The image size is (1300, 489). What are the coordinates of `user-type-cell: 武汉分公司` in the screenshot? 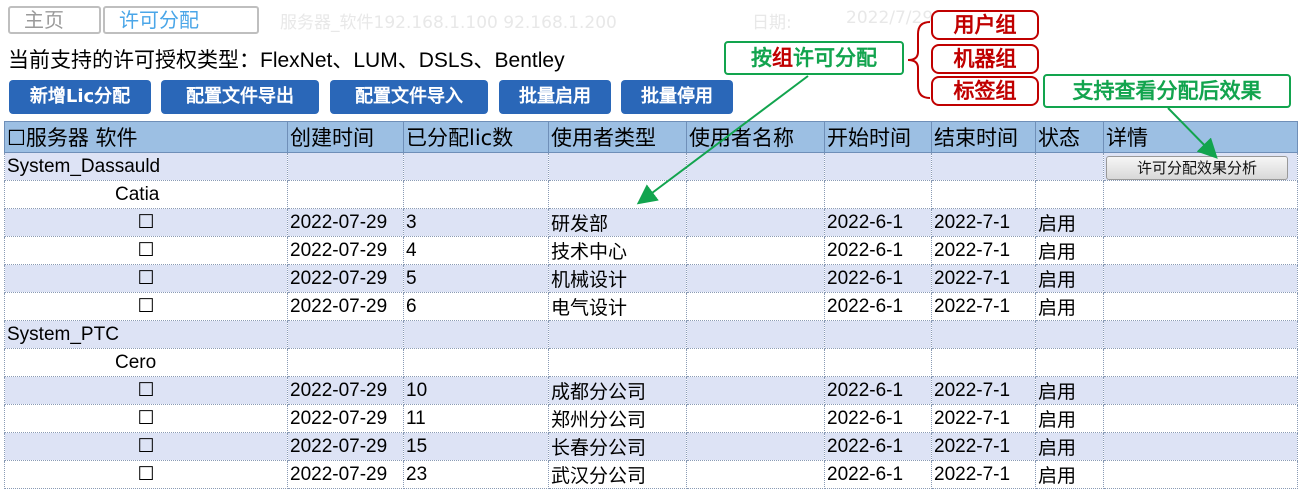 It's located at (617, 474).